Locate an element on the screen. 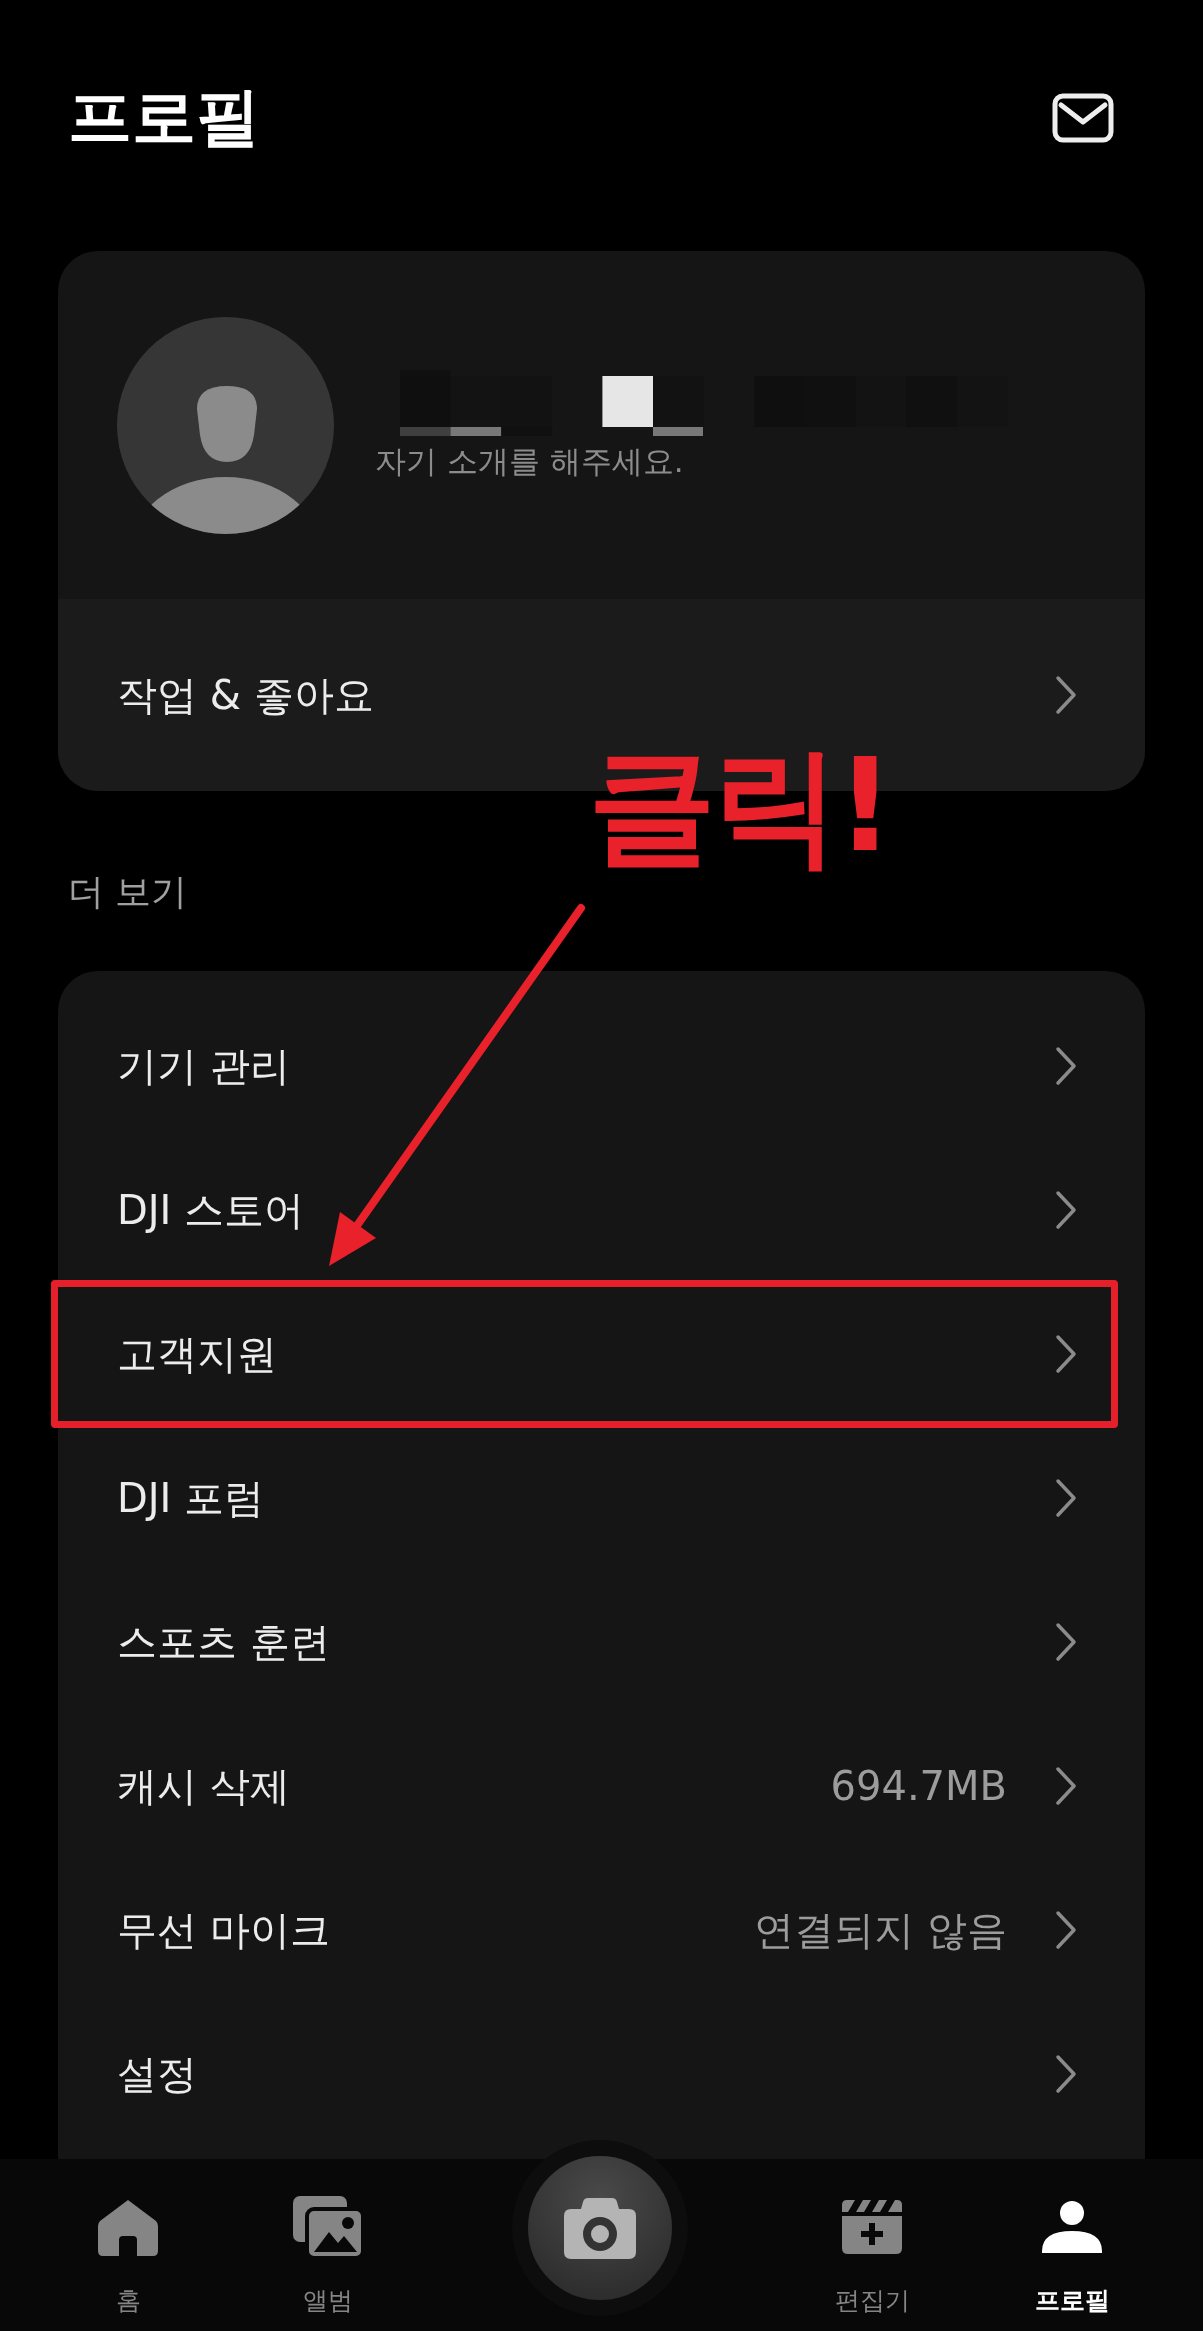  menu-label: 무선 마이크 is located at coordinates (223, 1930).